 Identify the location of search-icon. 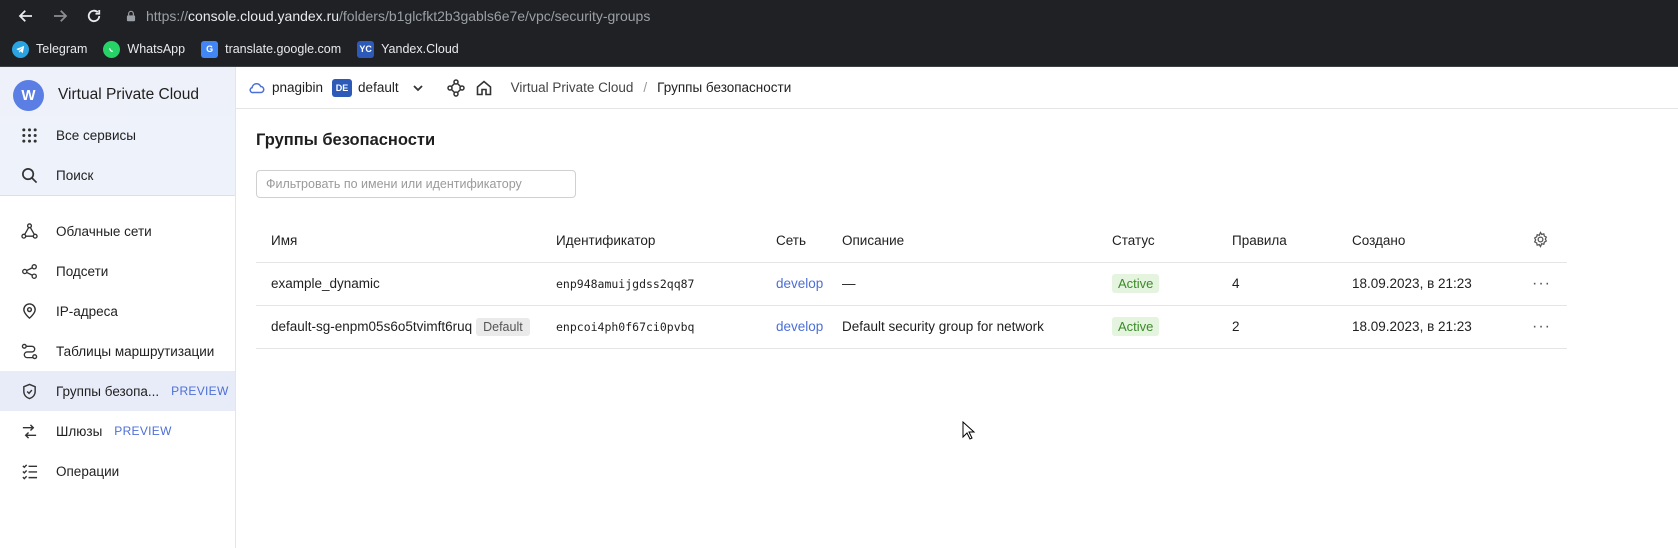
(29, 175).